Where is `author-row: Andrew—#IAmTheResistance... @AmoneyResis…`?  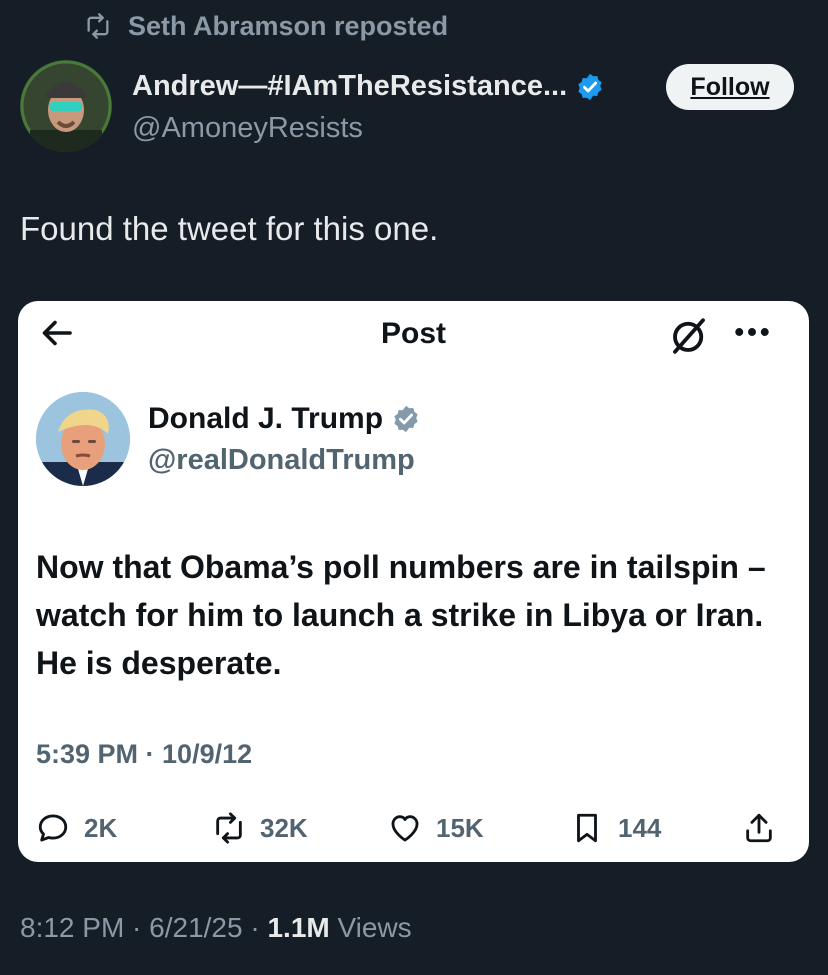
author-row: Andrew—#IAmTheResistance... @AmoneyResis… is located at coordinates (407, 108).